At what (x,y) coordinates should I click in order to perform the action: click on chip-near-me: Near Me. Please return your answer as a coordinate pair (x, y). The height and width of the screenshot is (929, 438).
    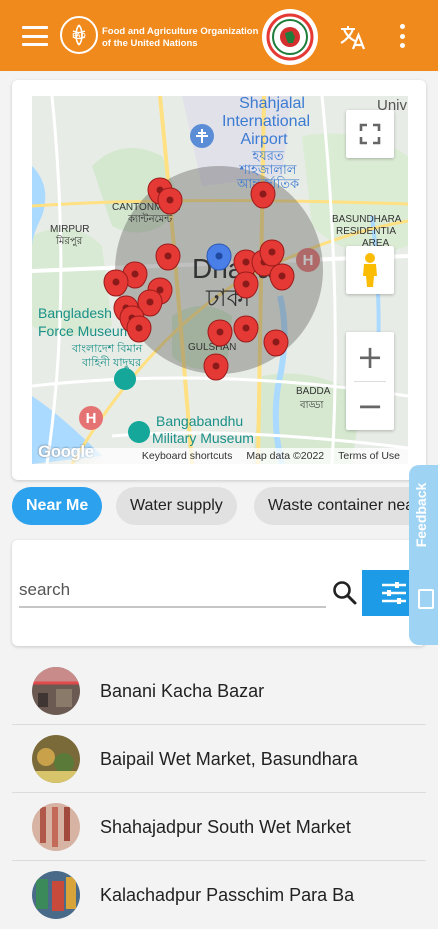
    Looking at the image, I should click on (57, 506).